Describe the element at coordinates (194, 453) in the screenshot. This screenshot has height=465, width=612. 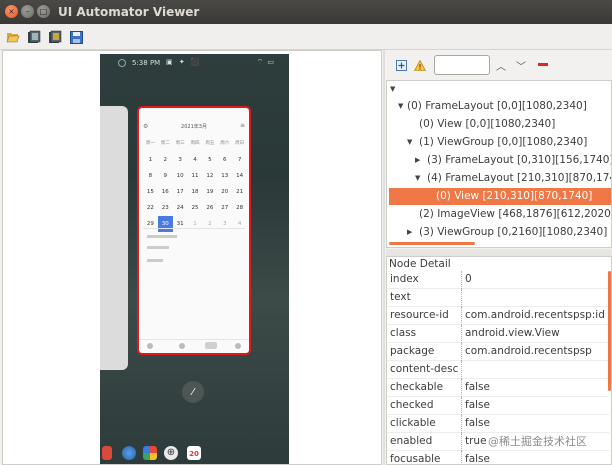
I see `calendar-app-icon: 20` at that location.